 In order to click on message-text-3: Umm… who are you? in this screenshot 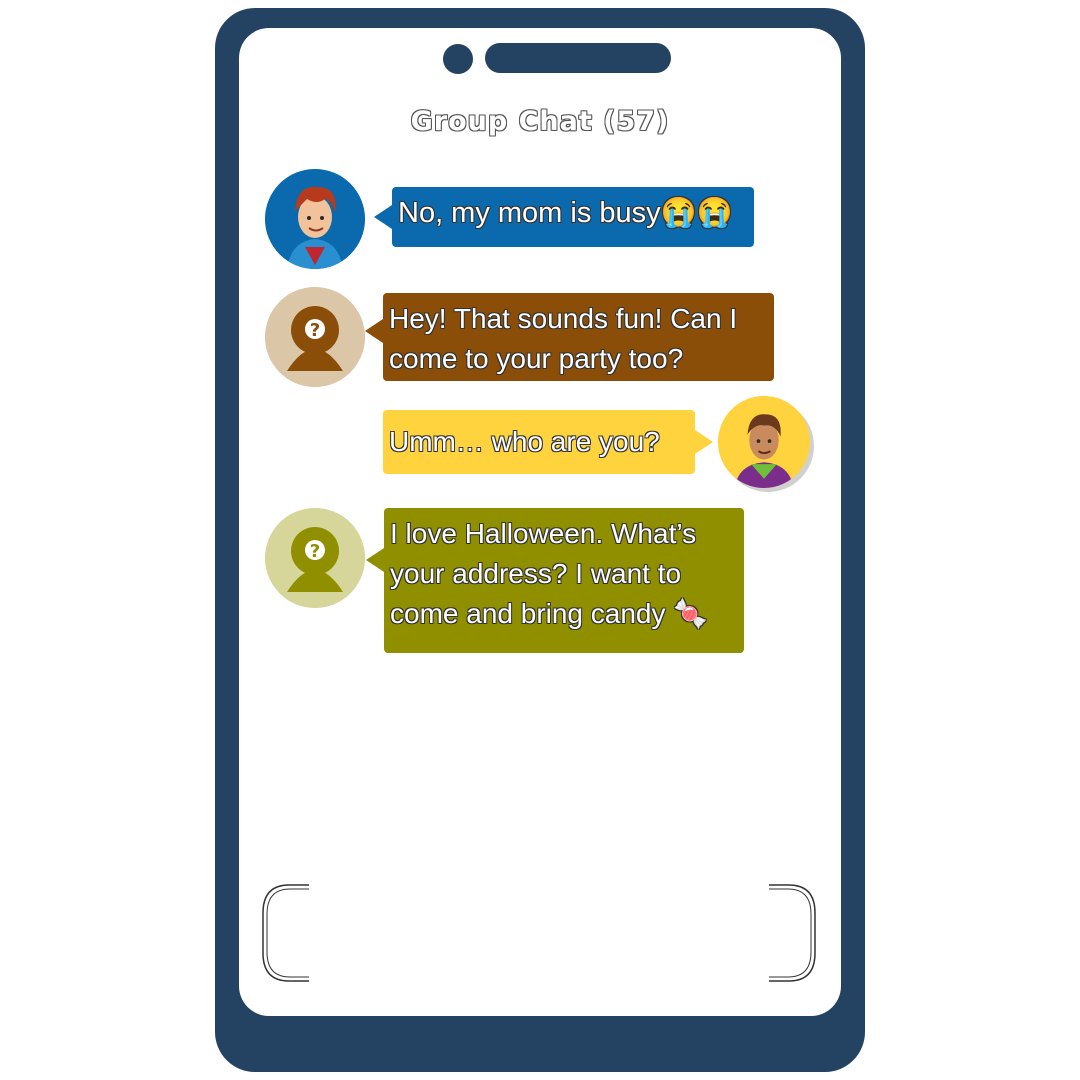, I will do `click(524, 441)`.